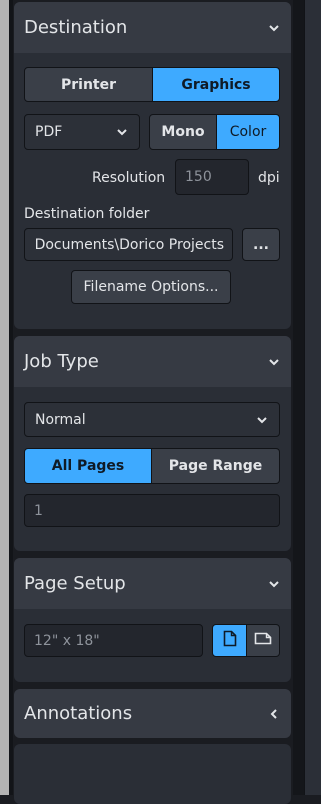  I want to click on page-range-button: Page Range, so click(215, 466).